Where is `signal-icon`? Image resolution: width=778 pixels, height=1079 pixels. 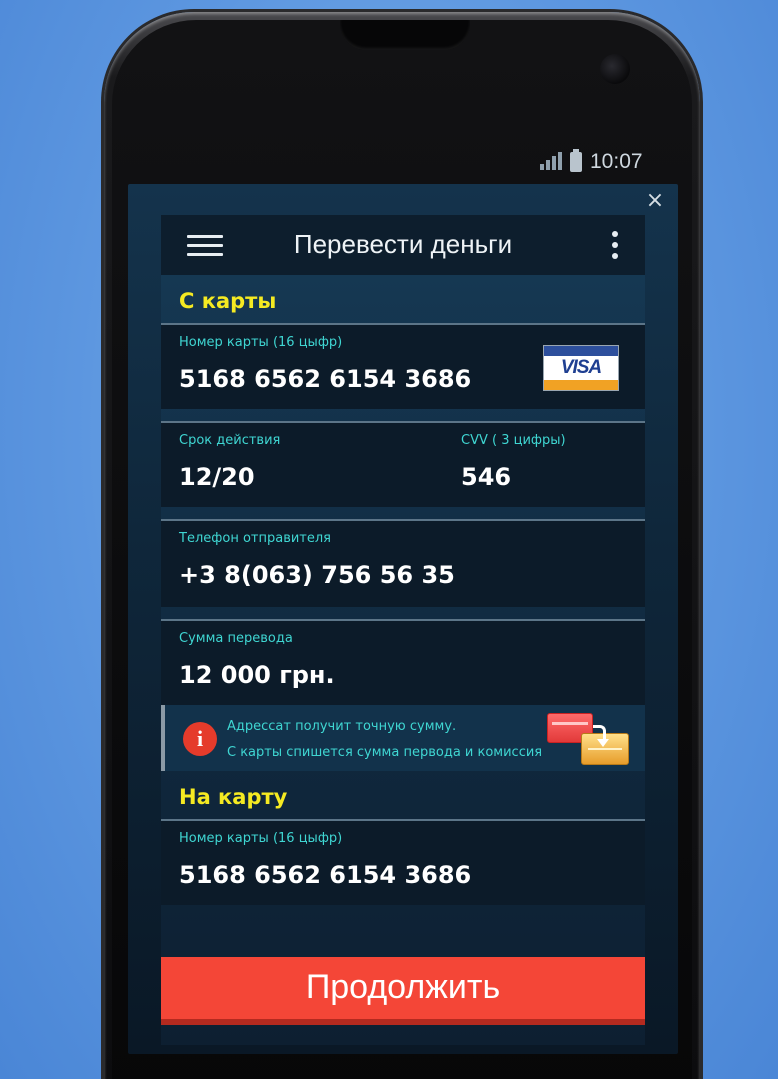
signal-icon is located at coordinates (551, 162).